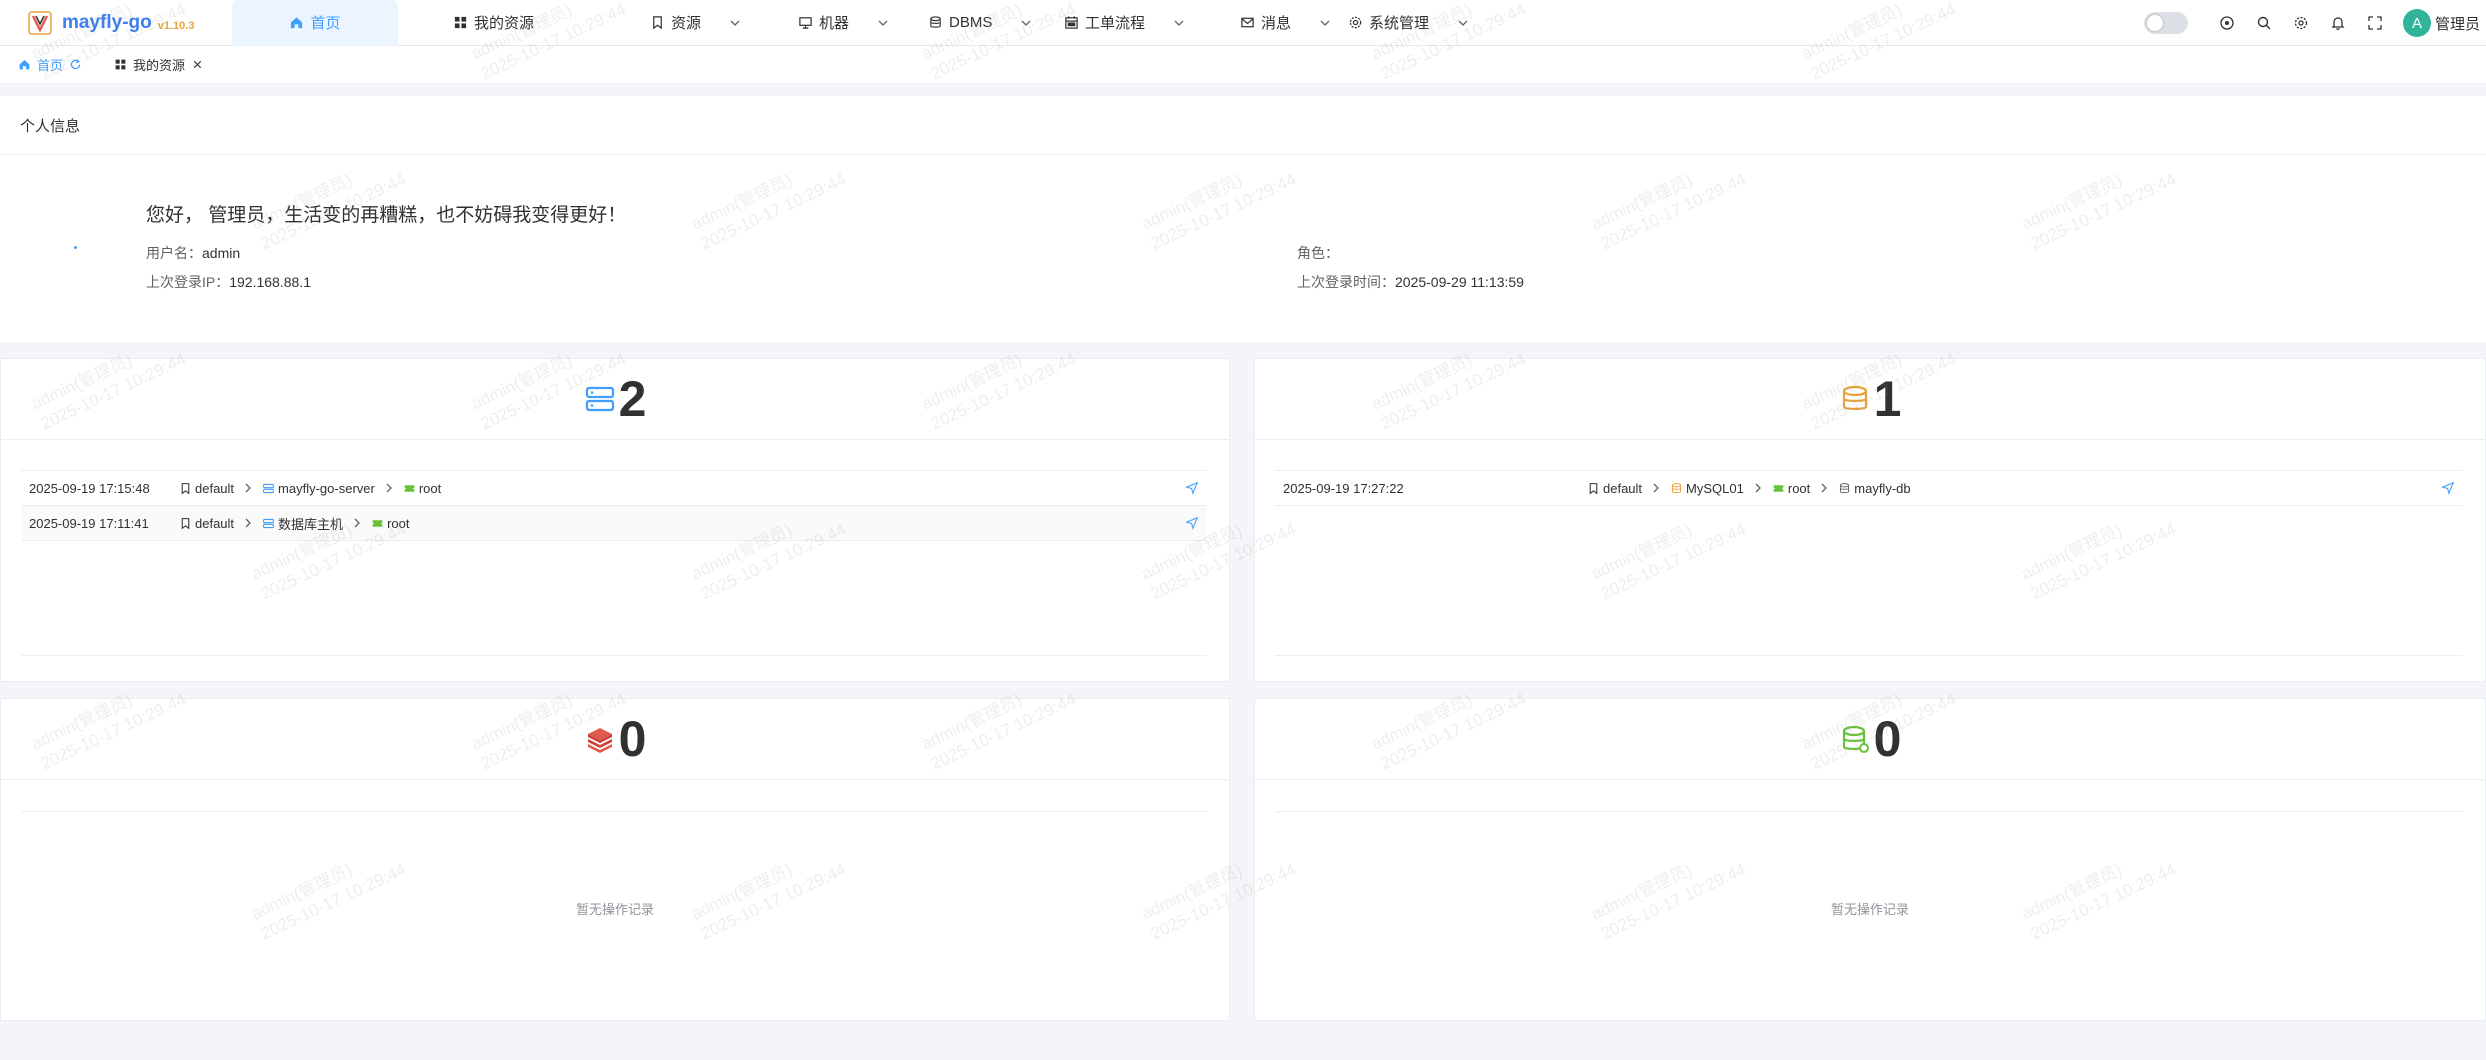 This screenshot has width=2486, height=1060. What do you see at coordinates (2457, 23) in the screenshot?
I see `user-name: 管理员` at bounding box center [2457, 23].